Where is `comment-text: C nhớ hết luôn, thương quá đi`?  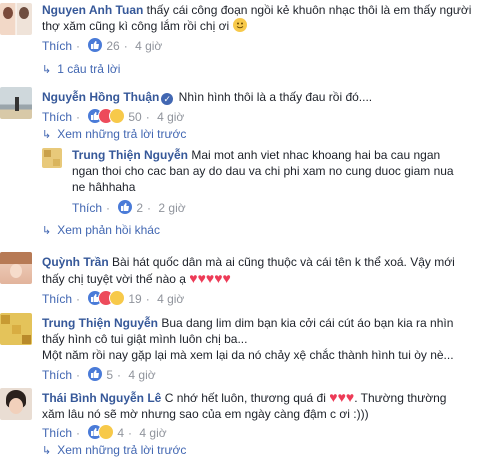
comment-text: C nhớ hết luôn, thương quá đi is located at coordinates (245, 398).